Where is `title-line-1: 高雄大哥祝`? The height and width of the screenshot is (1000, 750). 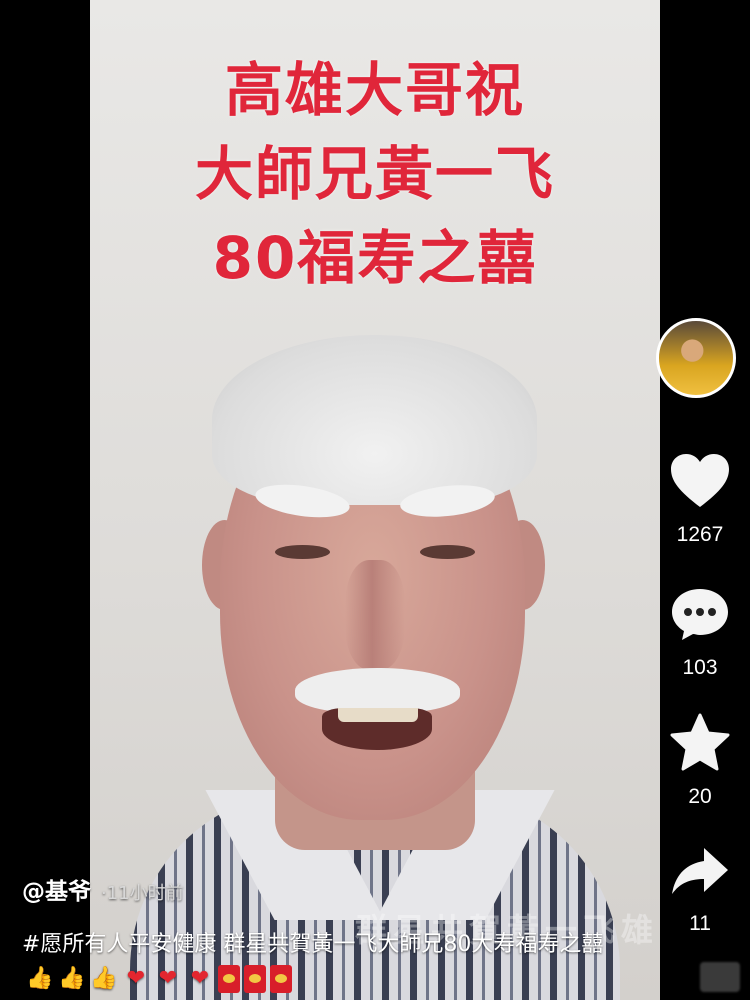 title-line-1: 高雄大哥祝 is located at coordinates (374, 90).